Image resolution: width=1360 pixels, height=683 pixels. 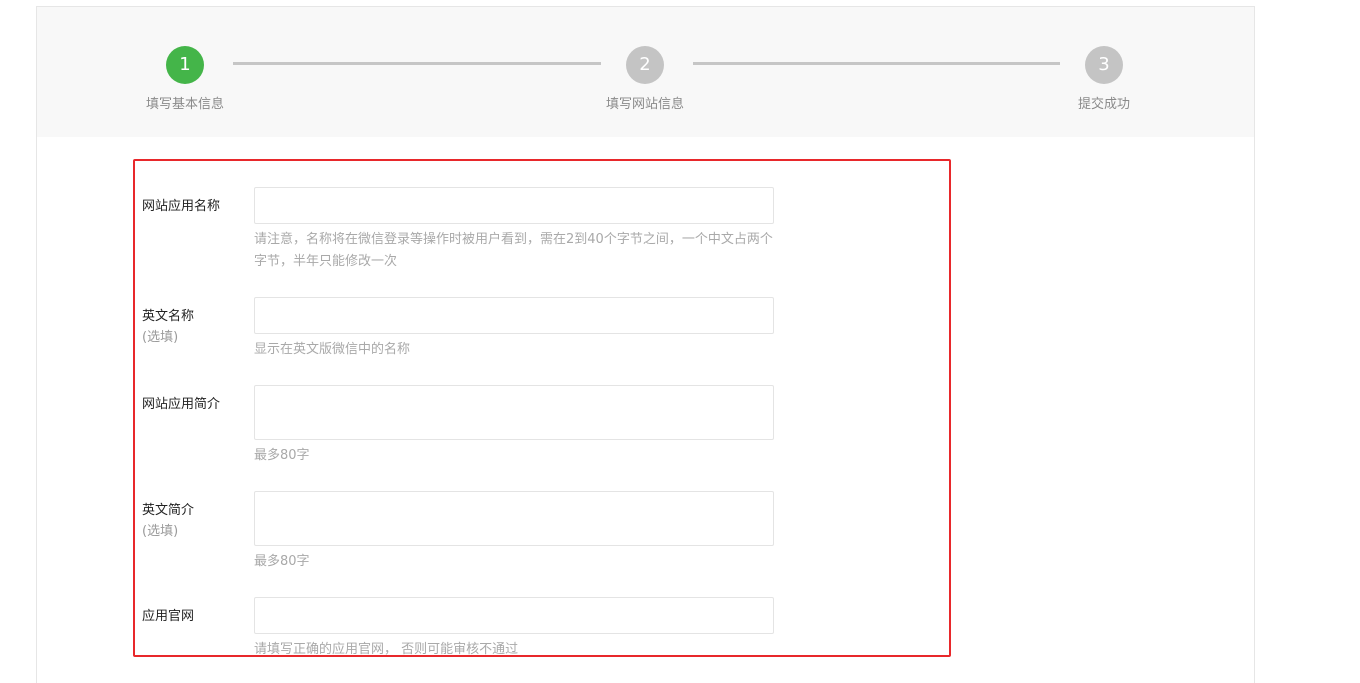 I want to click on english-intro-textarea, so click(x=514, y=518).